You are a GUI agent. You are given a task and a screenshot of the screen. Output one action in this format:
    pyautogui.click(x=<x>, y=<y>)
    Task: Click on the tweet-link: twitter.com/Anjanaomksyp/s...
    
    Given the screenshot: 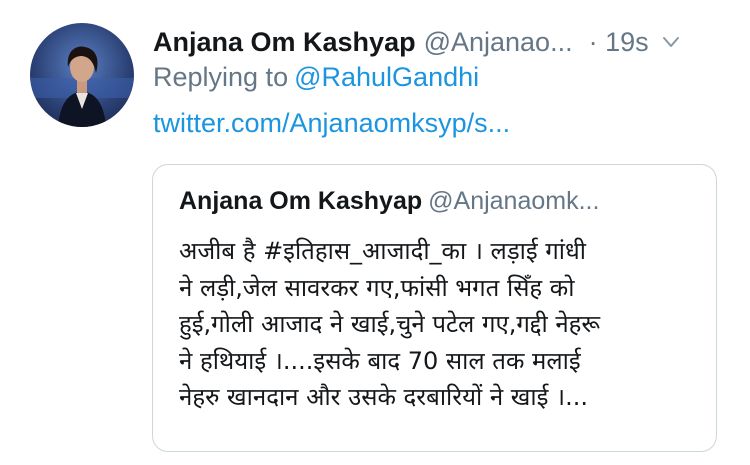 What is the action you would take?
    pyautogui.click(x=331, y=123)
    